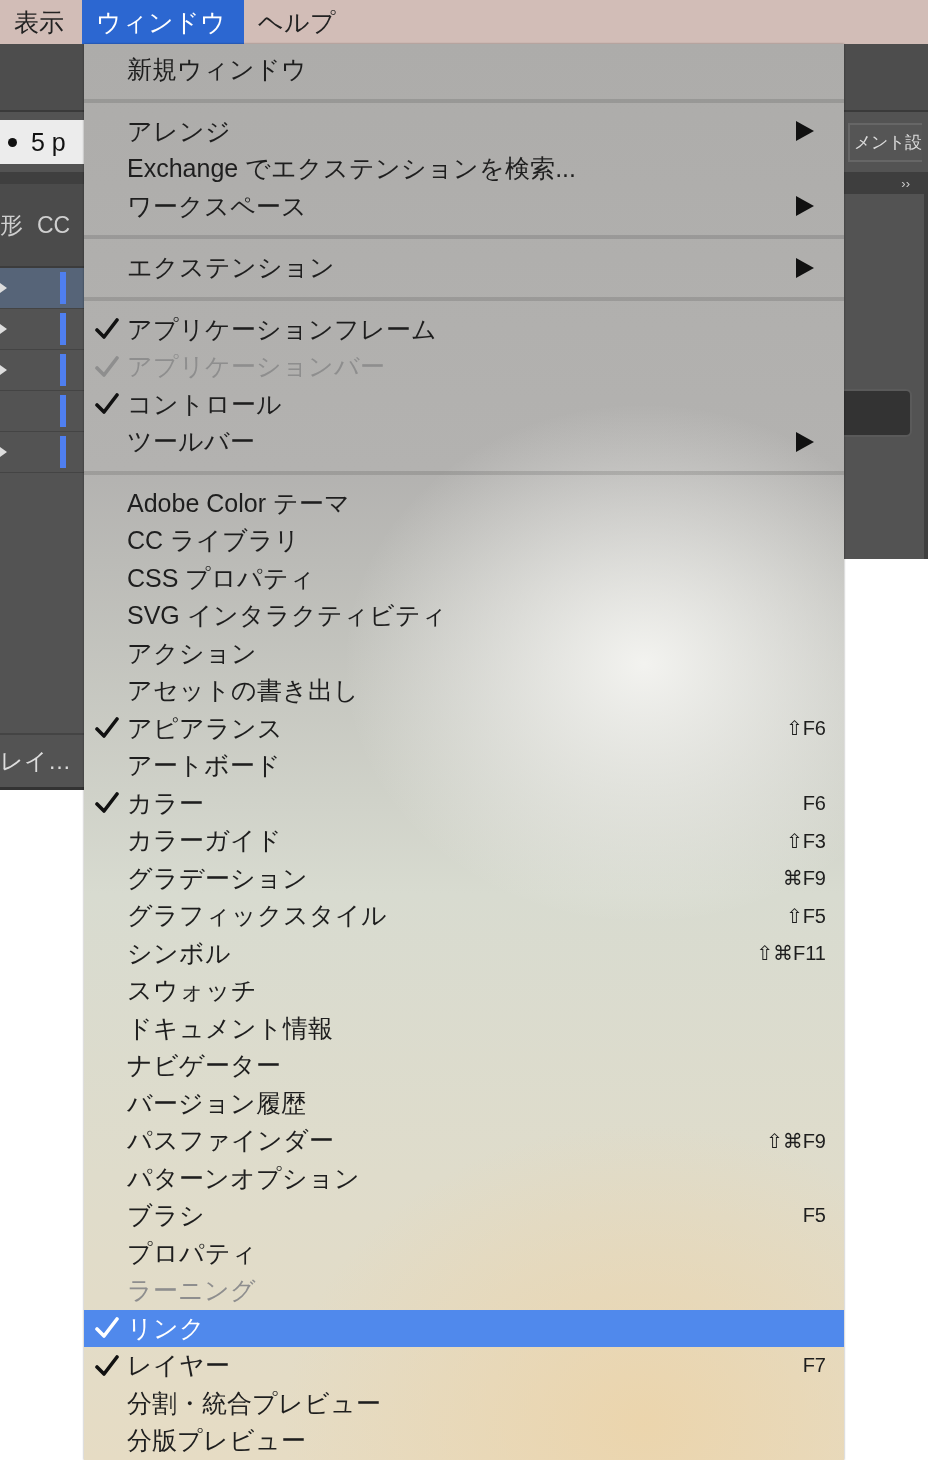 The height and width of the screenshot is (1460, 928). What do you see at coordinates (464, 1216) in the screenshot?
I see `menu-item: ブラシ F5` at bounding box center [464, 1216].